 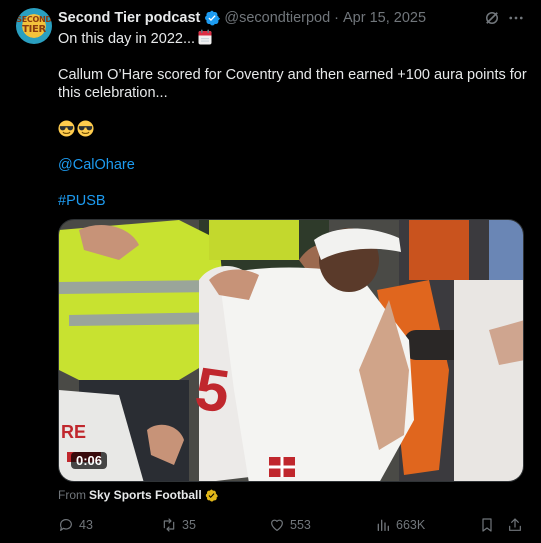 I want to click on post-date: Apr 15, 2025, so click(x=384, y=18).